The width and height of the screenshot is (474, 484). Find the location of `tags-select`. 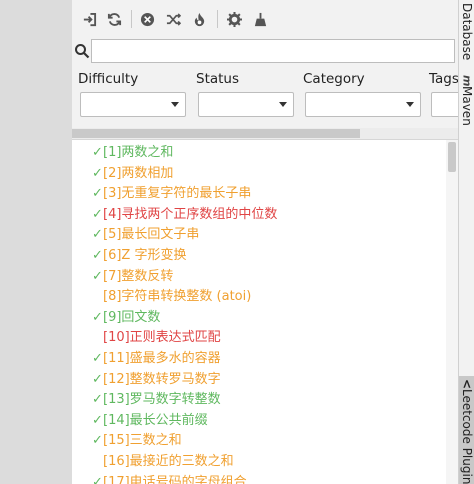

tags-select is located at coordinates (444, 104).